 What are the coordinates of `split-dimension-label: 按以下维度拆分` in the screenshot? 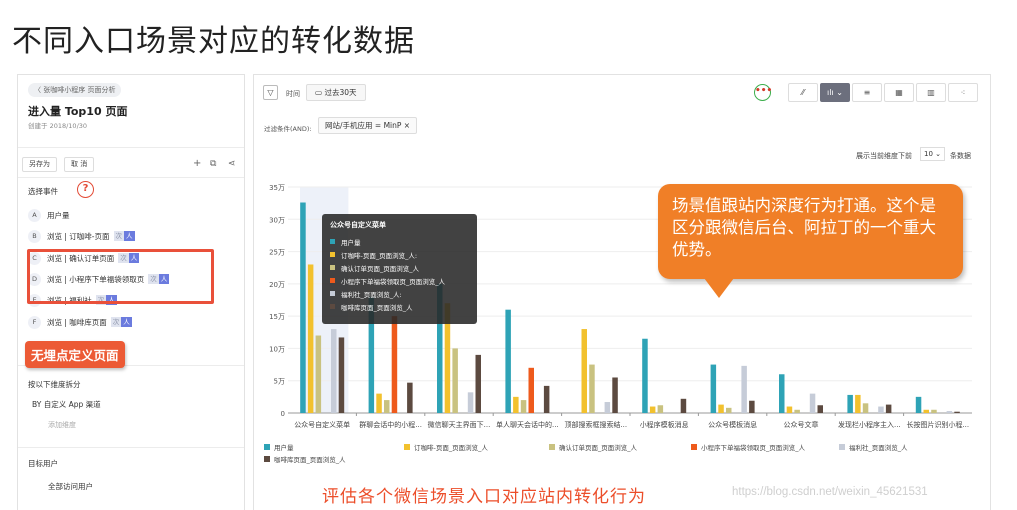 It's located at (54, 384).